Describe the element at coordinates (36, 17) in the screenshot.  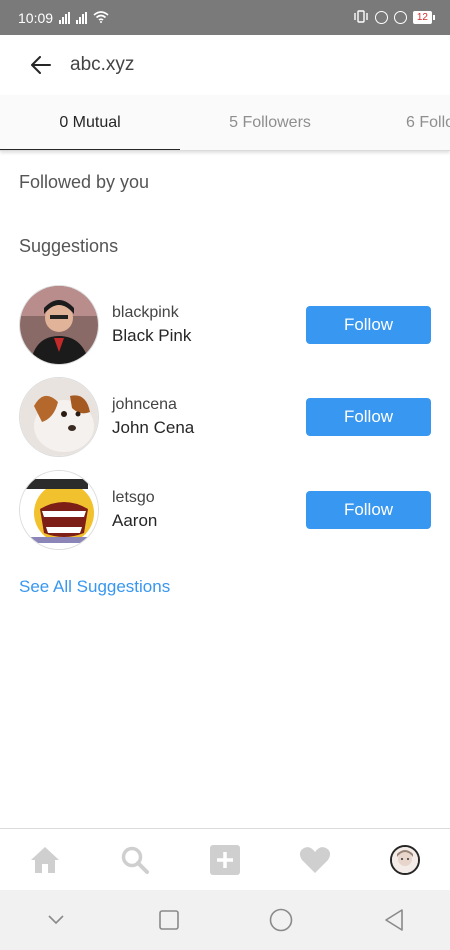
I see `status-time: 10:09` at that location.